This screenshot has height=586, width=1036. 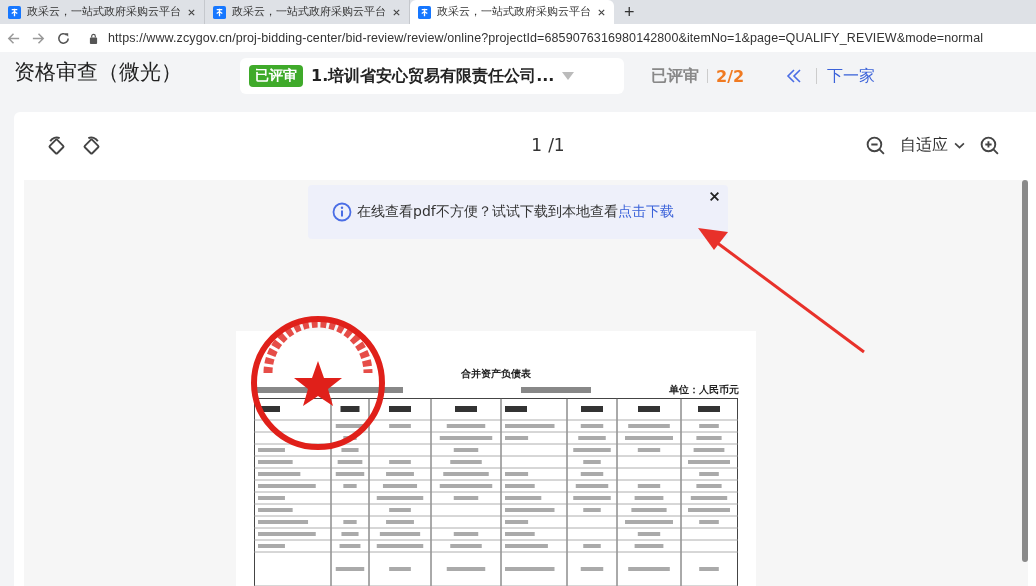 I want to click on date-line-drawing, so click(x=556, y=390).